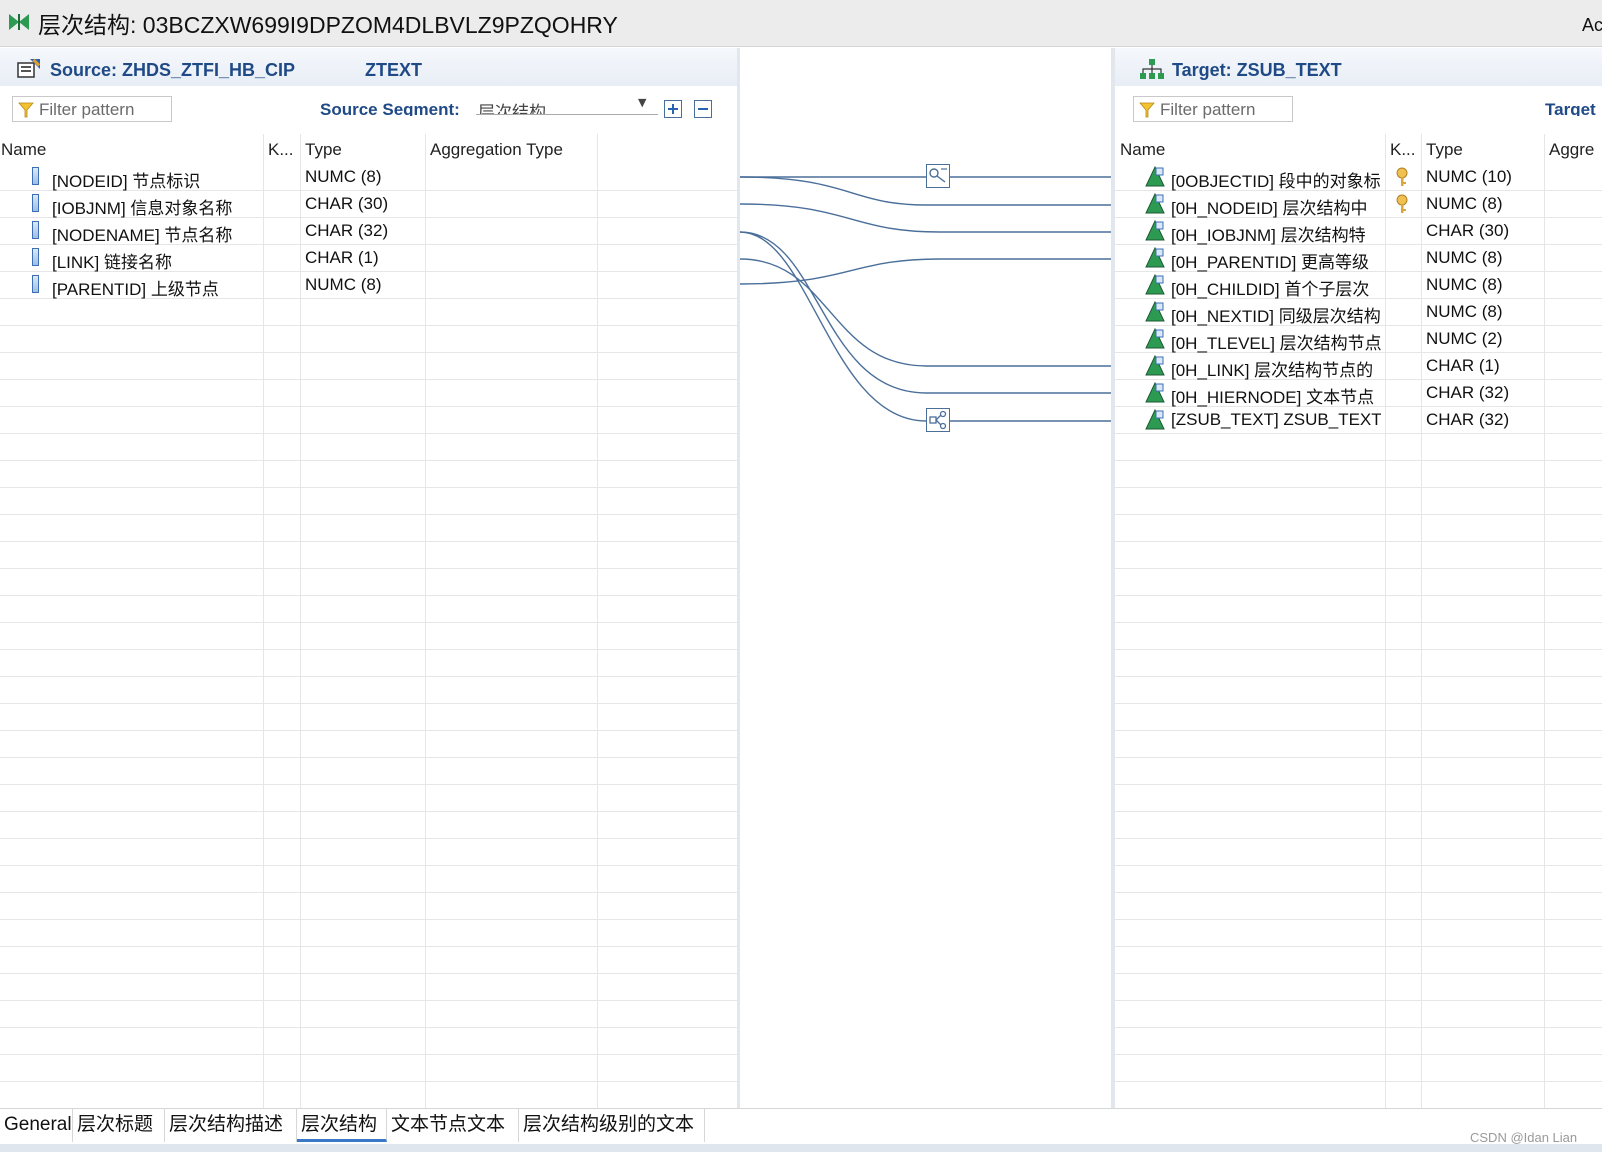 The width and height of the screenshot is (1602, 1152). What do you see at coordinates (496, 150) in the screenshot?
I see `source-col-aggregation: Aggregation Type` at bounding box center [496, 150].